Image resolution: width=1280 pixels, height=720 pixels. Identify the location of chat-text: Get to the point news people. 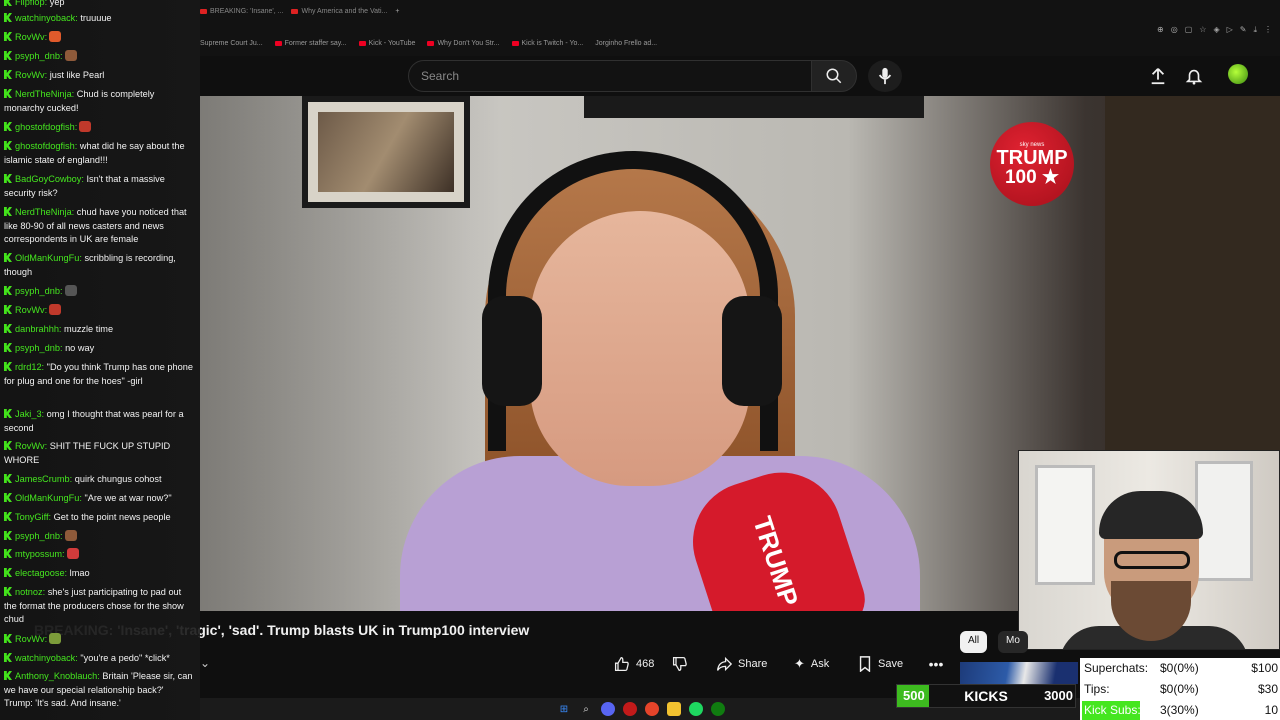
(111, 517).